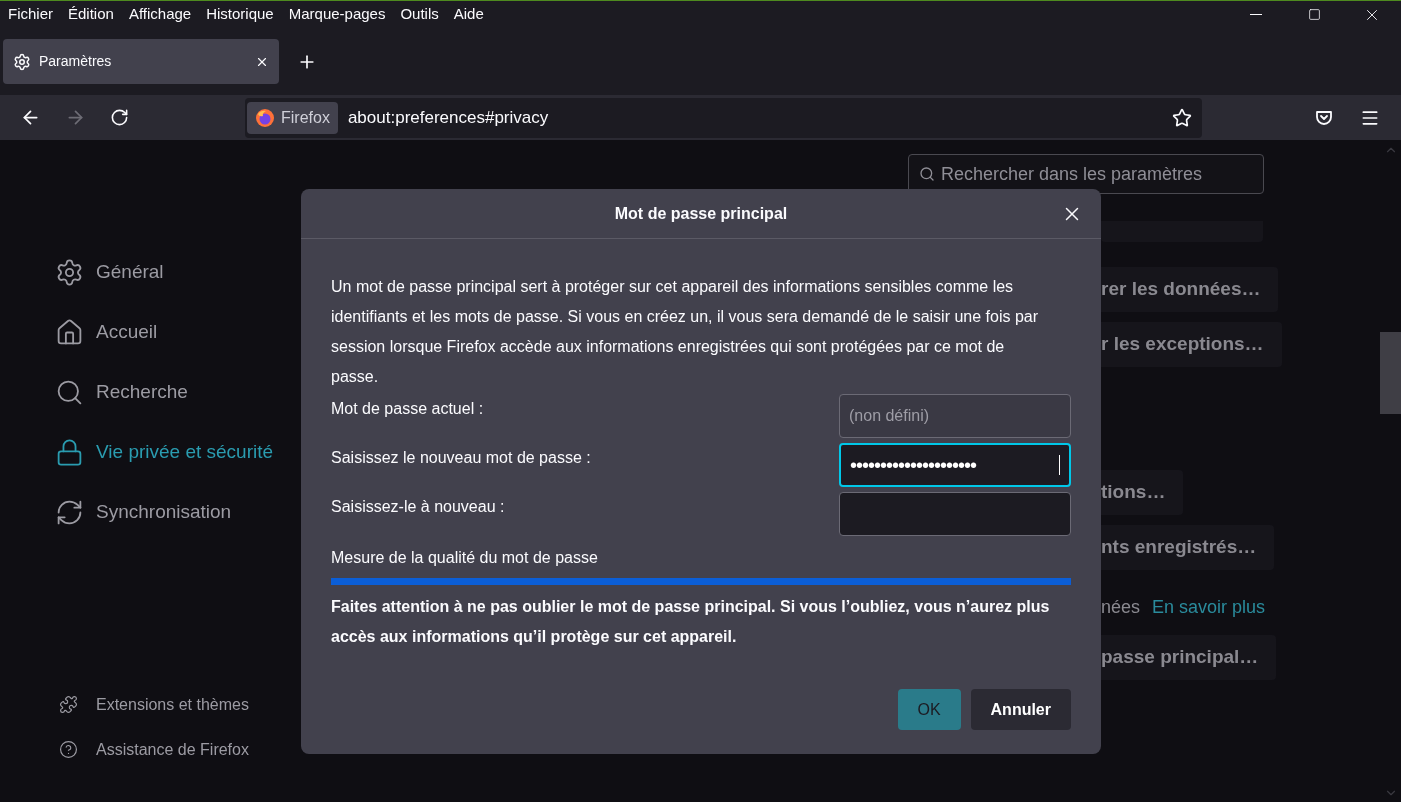 Image resolution: width=1401 pixels, height=802 pixels. I want to click on sidebar-link: Extensions et thèmes, so click(177, 704).